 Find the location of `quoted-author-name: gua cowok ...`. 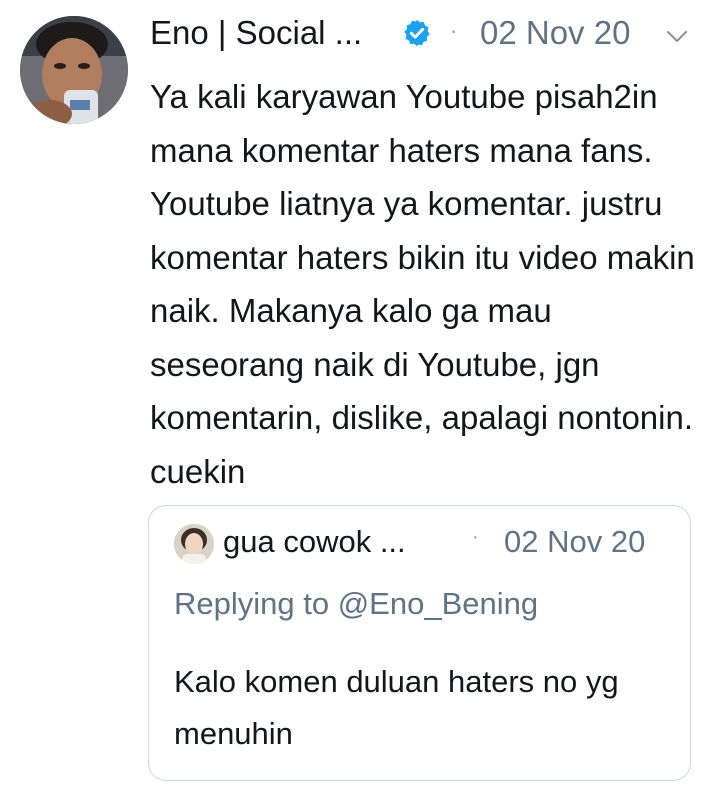

quoted-author-name: gua cowok ... is located at coordinates (314, 541).